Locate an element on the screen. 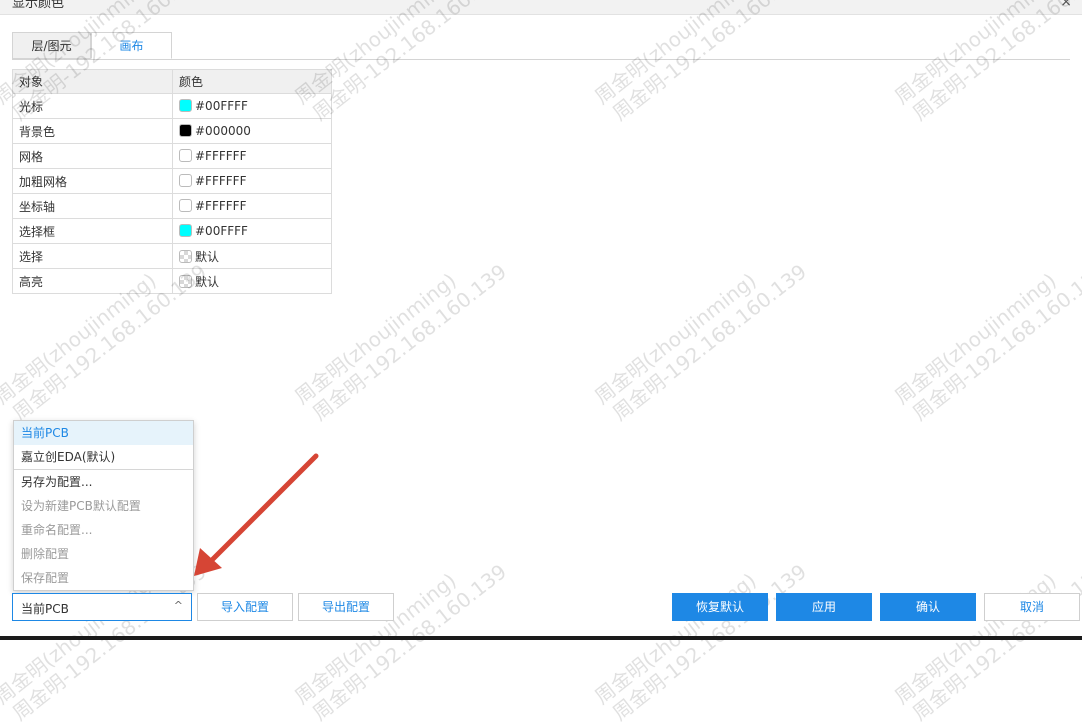 Image resolution: width=1082 pixels, height=728 pixels. tab-canvas: 画布 is located at coordinates (131, 45).